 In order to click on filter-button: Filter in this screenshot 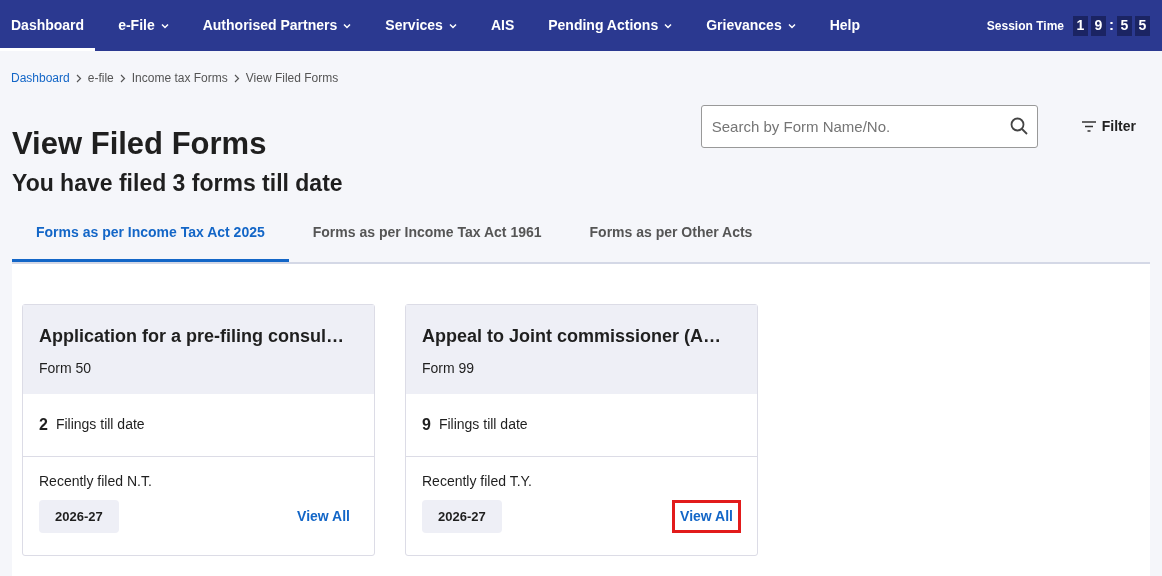, I will do `click(1108, 126)`.